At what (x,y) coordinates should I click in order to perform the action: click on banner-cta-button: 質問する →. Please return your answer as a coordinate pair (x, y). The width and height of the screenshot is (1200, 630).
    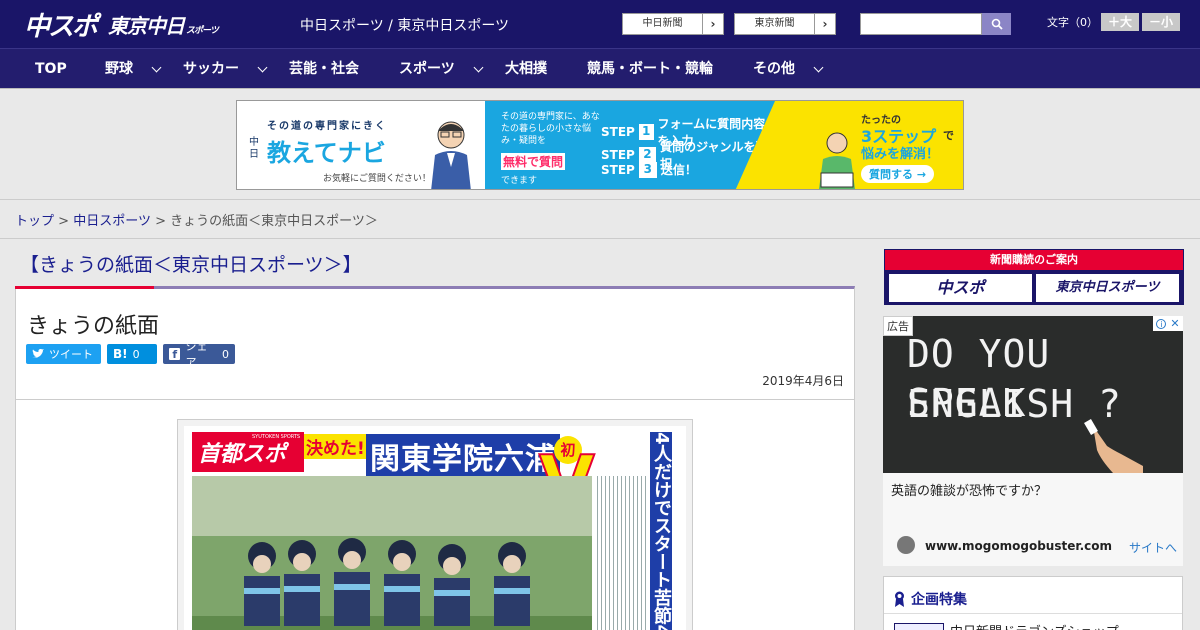
    Looking at the image, I should click on (898, 174).